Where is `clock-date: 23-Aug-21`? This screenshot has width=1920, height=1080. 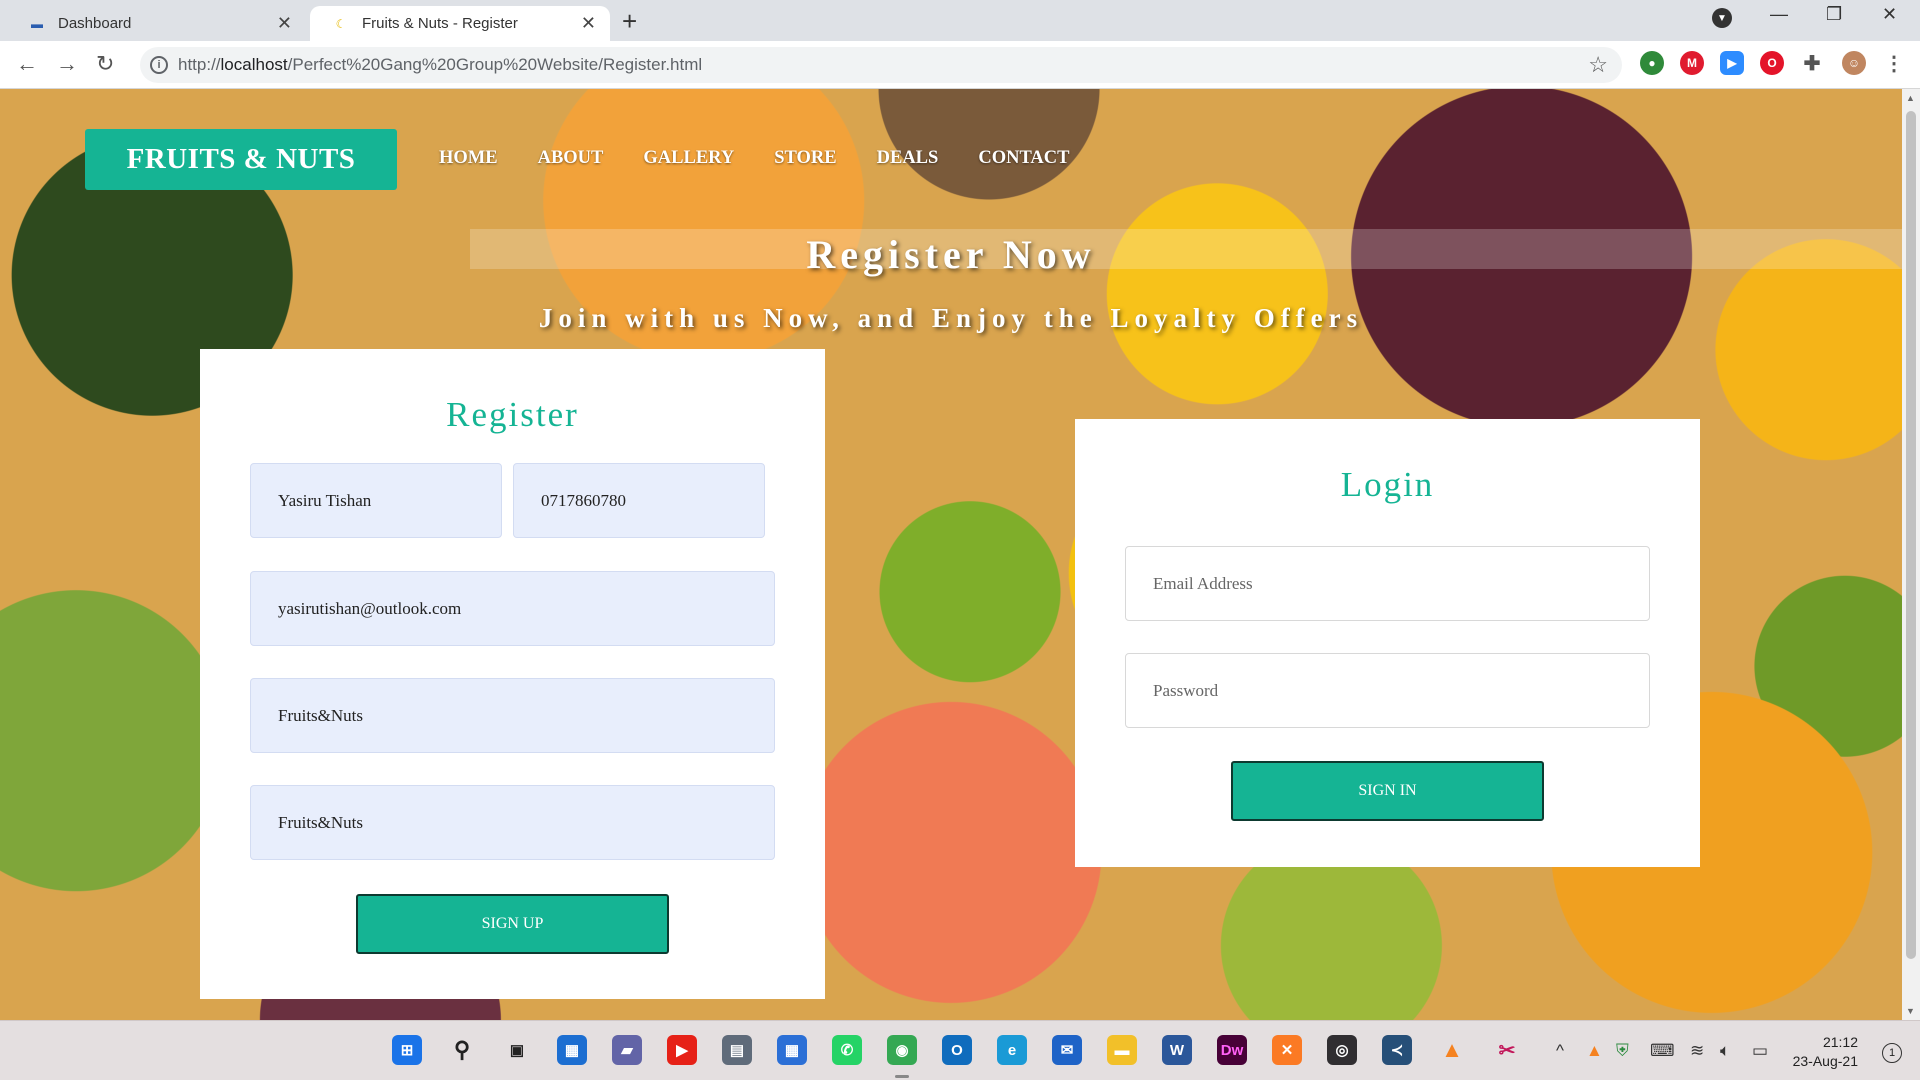
clock-date: 23-Aug-21 is located at coordinates (1825, 1061).